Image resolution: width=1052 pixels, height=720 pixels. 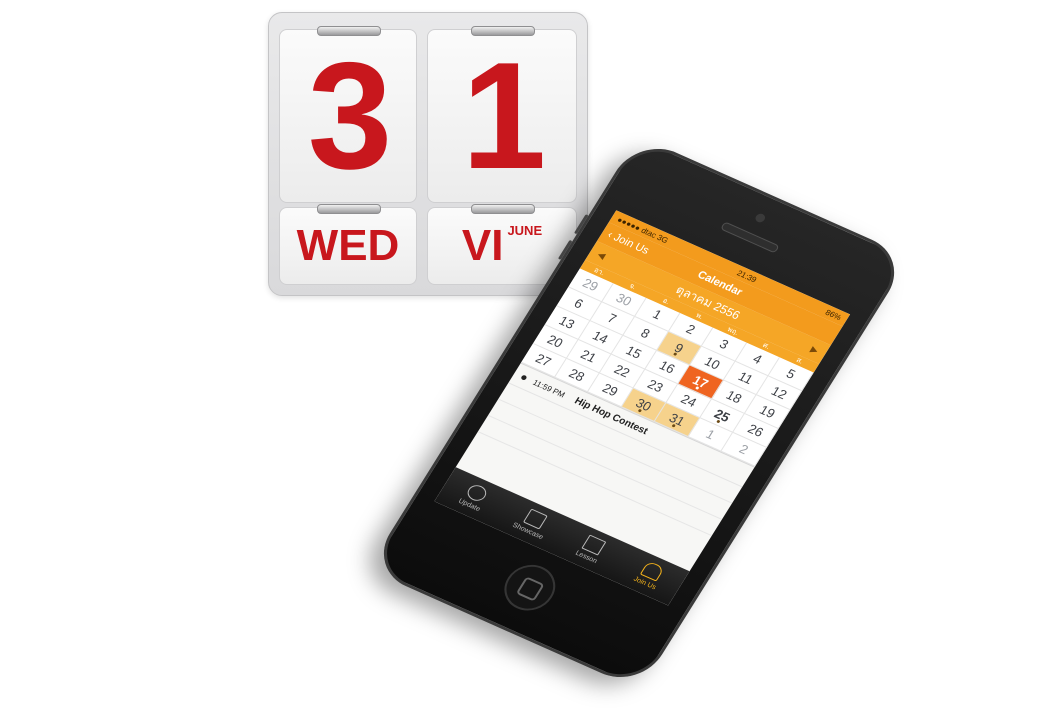 I want to click on day-number: 15, so click(x=634, y=352).